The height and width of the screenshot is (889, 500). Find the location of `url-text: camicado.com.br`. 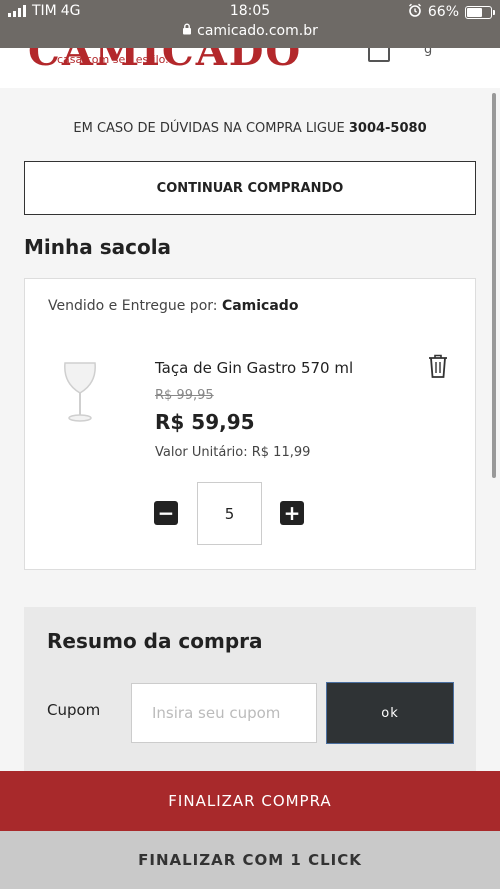

url-text: camicado.com.br is located at coordinates (257, 31).